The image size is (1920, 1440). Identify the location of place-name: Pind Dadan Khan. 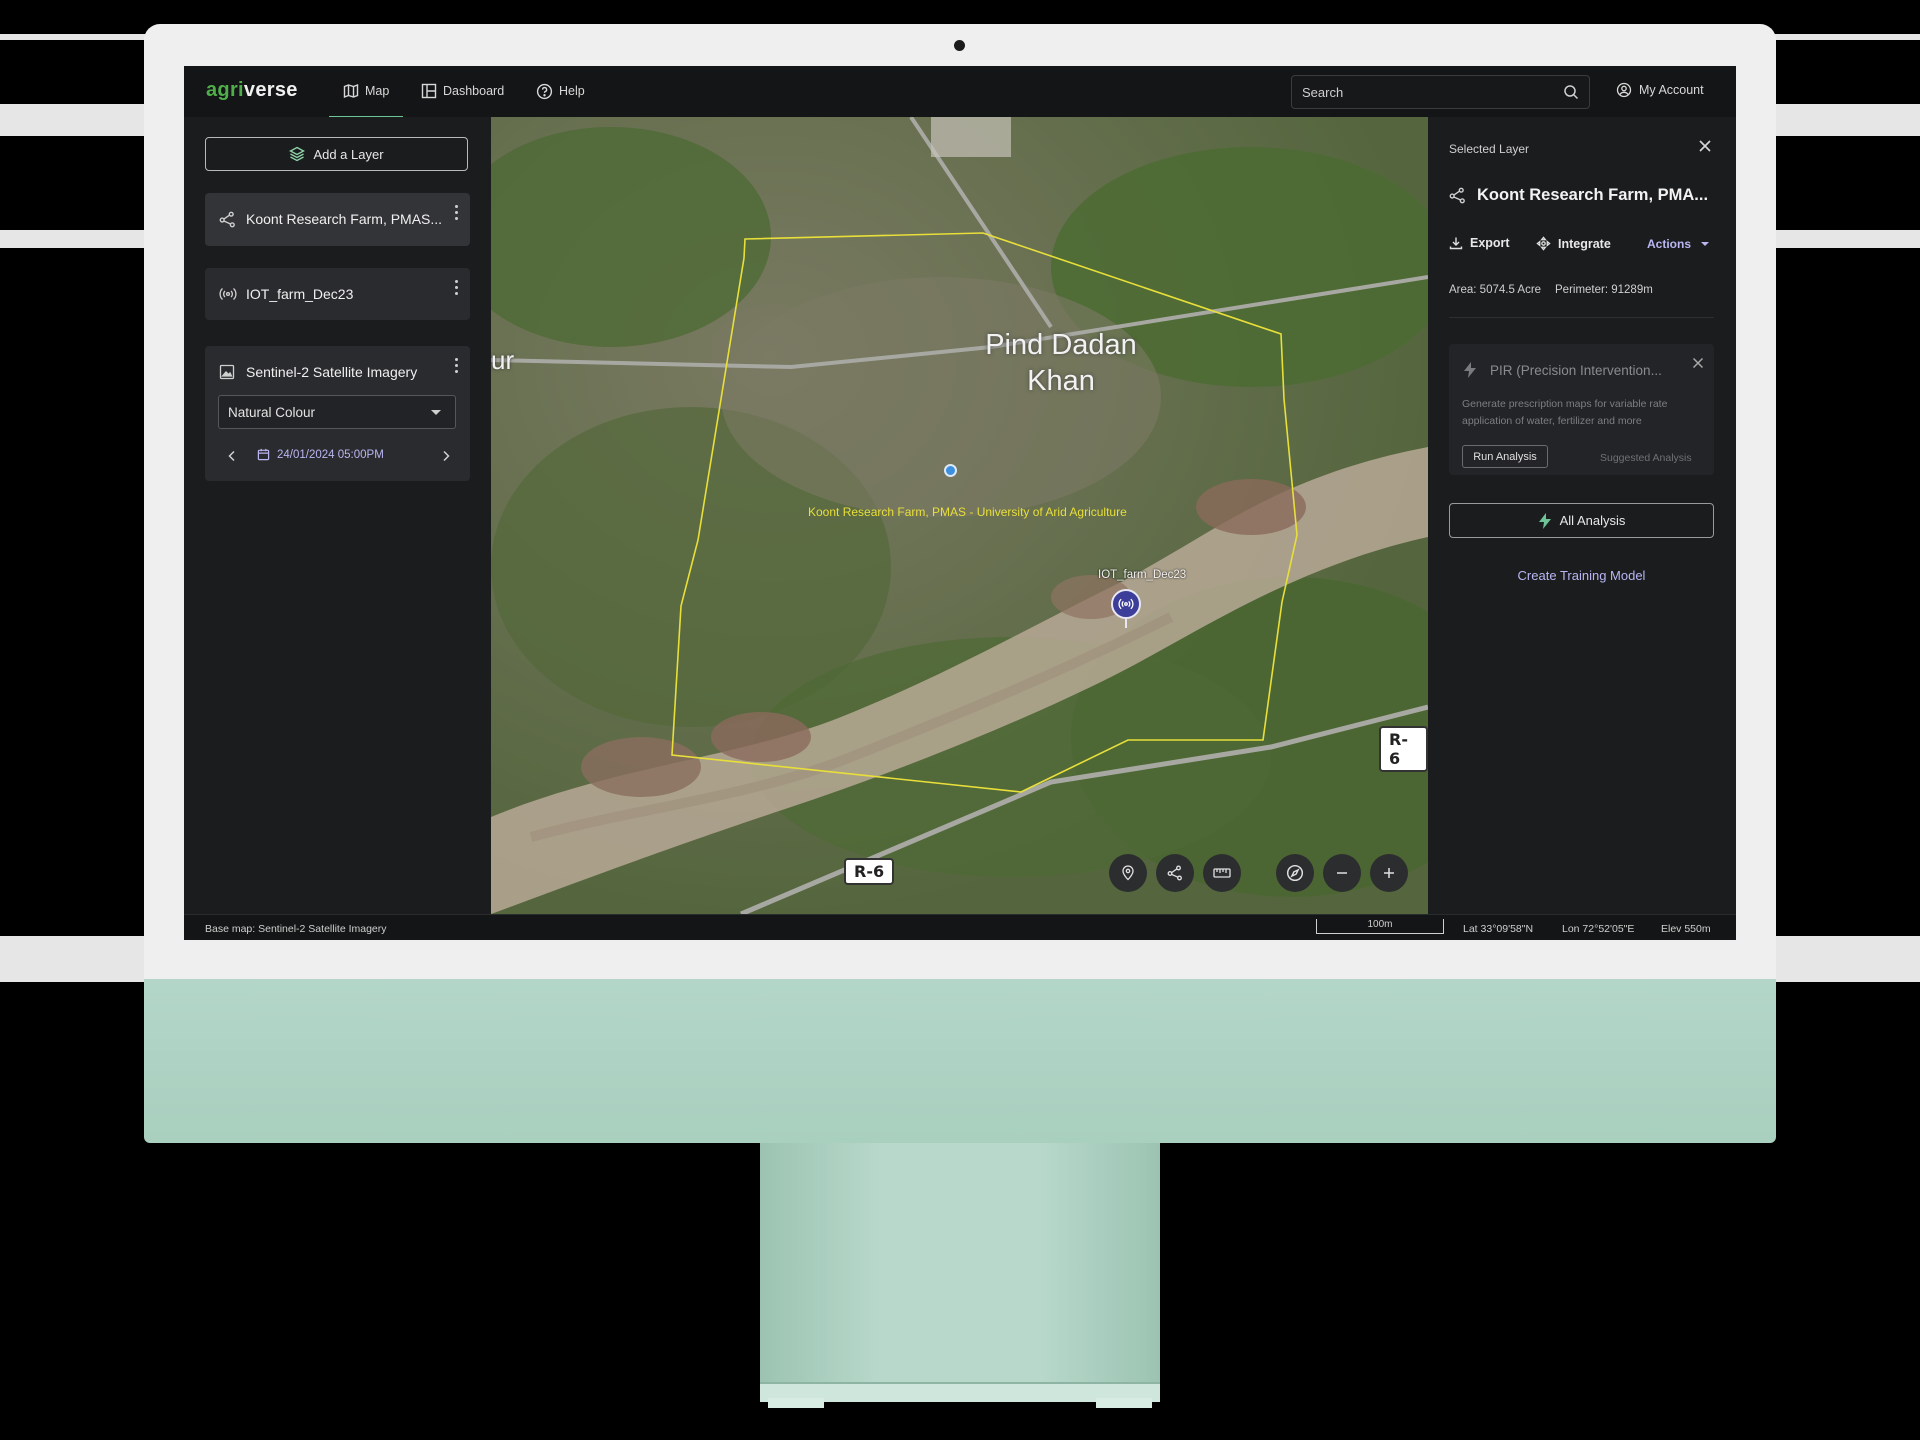
(1061, 363).